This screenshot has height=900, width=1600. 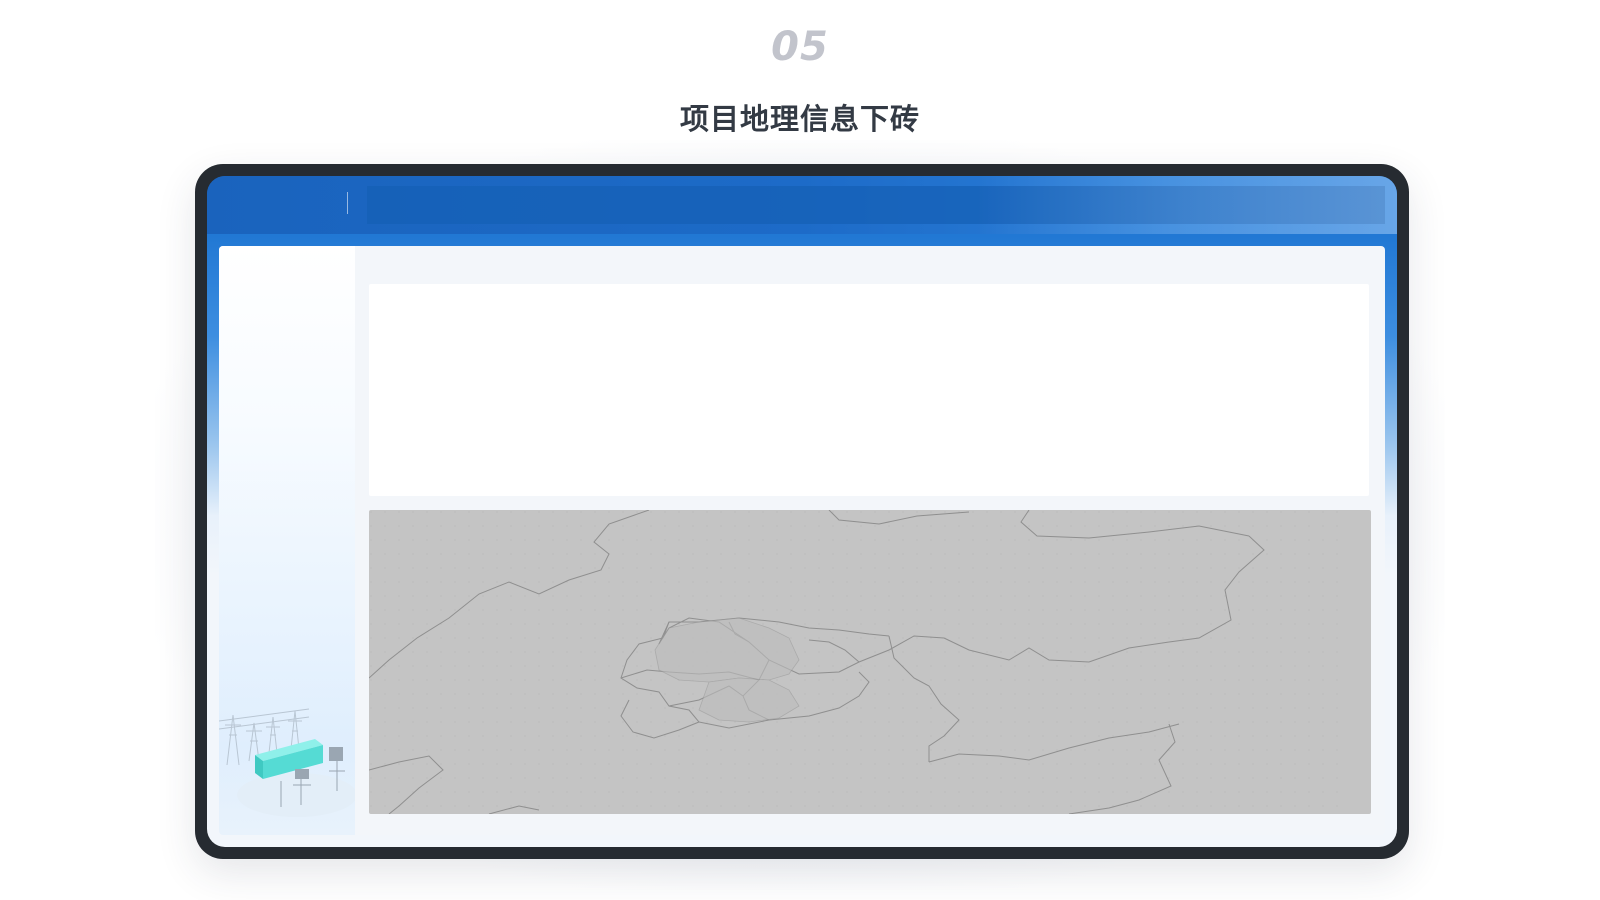 What do you see at coordinates (869, 390) in the screenshot?
I see `info-panel` at bounding box center [869, 390].